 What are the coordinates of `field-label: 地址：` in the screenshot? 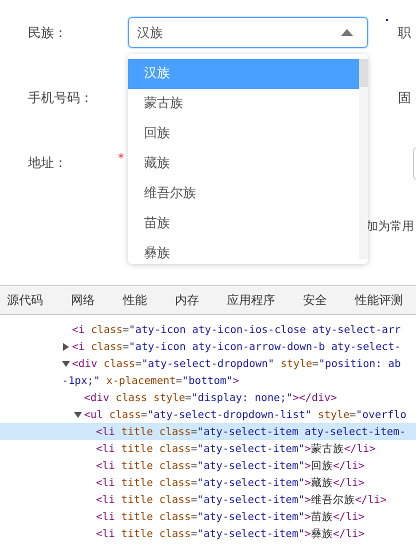 It's located at (48, 164).